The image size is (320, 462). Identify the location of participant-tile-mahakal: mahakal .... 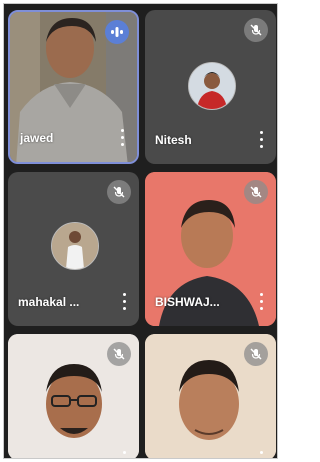
(73, 249).